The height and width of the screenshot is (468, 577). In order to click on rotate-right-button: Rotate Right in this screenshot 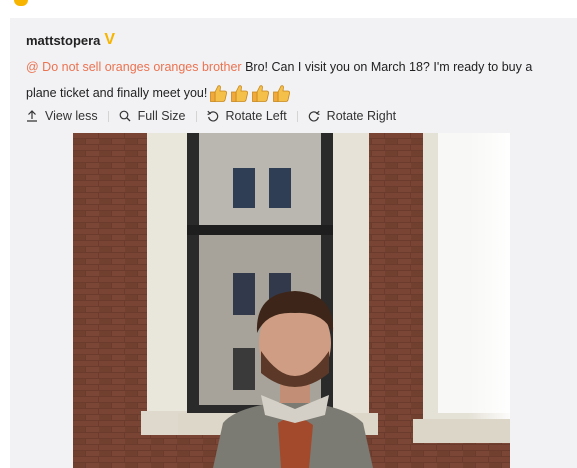, I will do `click(352, 116)`.